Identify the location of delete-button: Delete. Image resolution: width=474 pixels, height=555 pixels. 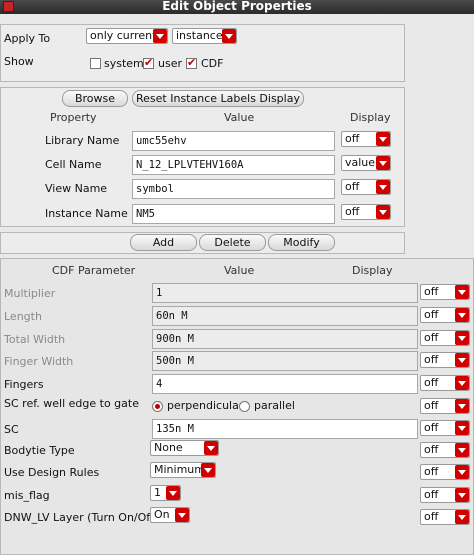
(232, 242).